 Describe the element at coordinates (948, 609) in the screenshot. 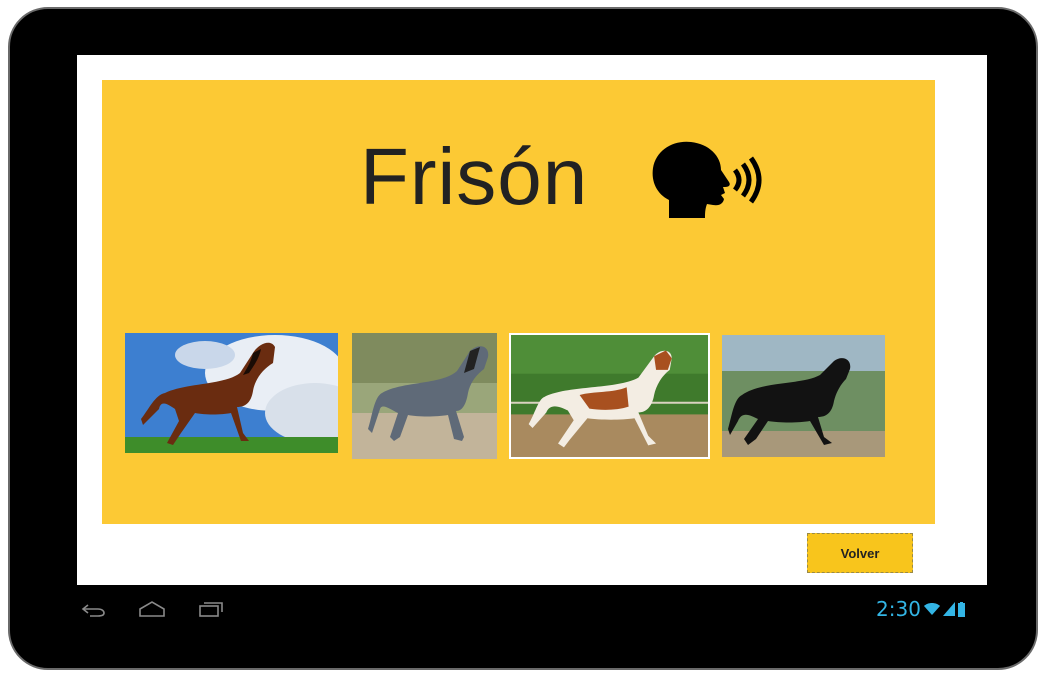

I see `signal-icon` at that location.